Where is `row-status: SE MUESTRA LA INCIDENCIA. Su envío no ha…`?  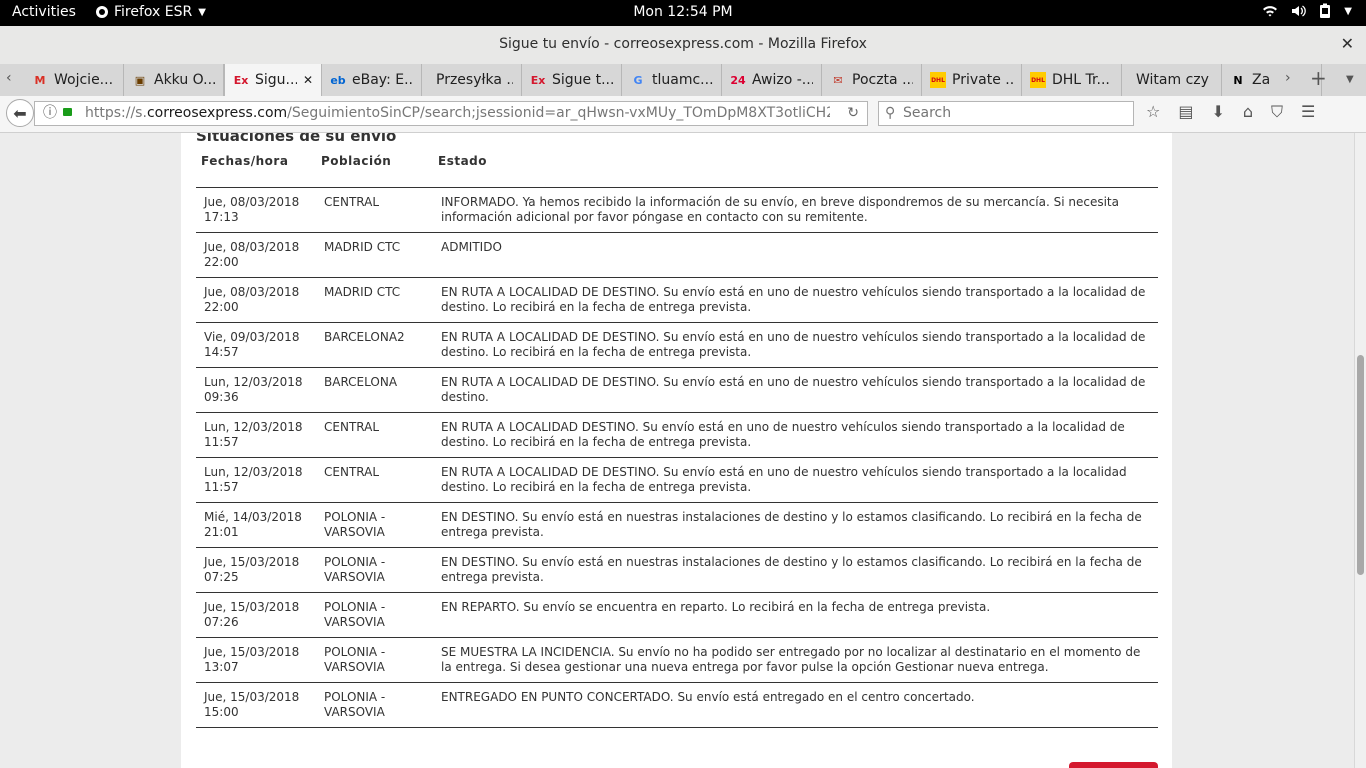
row-status: SE MUESTRA LA INCIDENCIA. Su envío no ha… is located at coordinates (795, 660).